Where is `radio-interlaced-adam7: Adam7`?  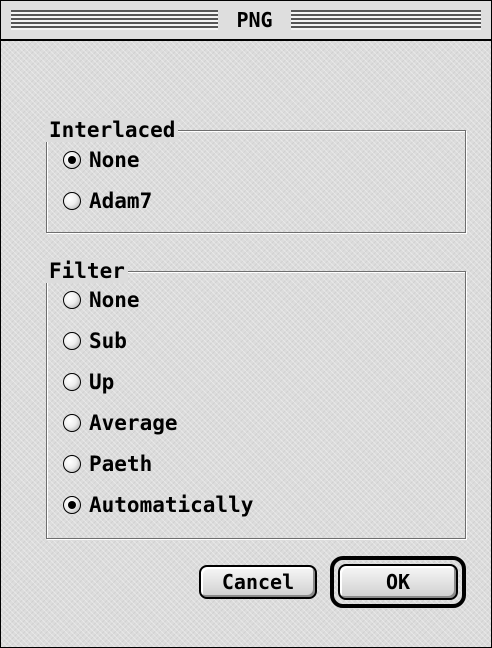
radio-interlaced-adam7: Adam7 is located at coordinates (107, 201).